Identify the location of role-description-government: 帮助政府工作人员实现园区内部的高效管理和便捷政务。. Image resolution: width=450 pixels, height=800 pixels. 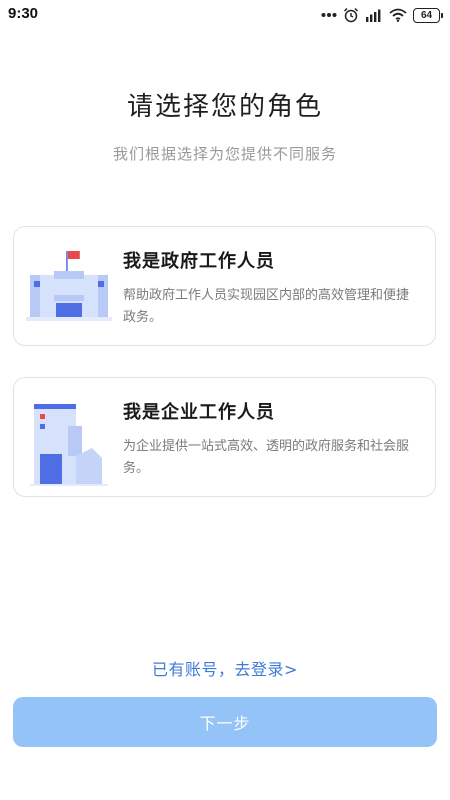
(266, 306).